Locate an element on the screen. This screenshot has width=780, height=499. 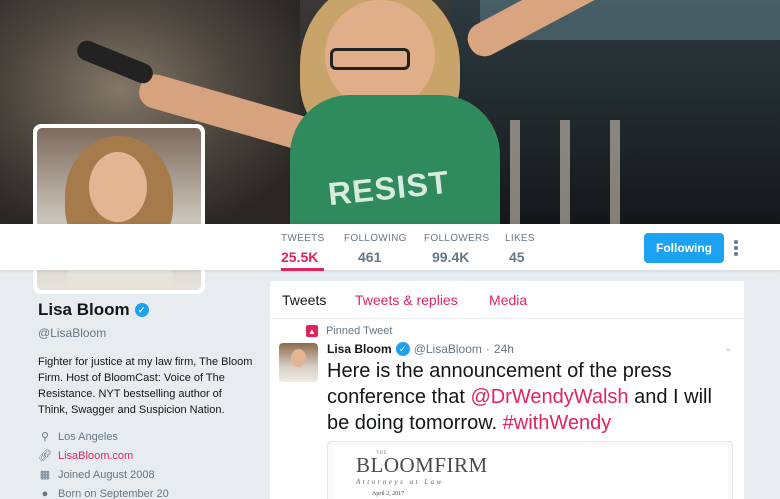
tweet-author: Lisa Bloom is located at coordinates (359, 349).